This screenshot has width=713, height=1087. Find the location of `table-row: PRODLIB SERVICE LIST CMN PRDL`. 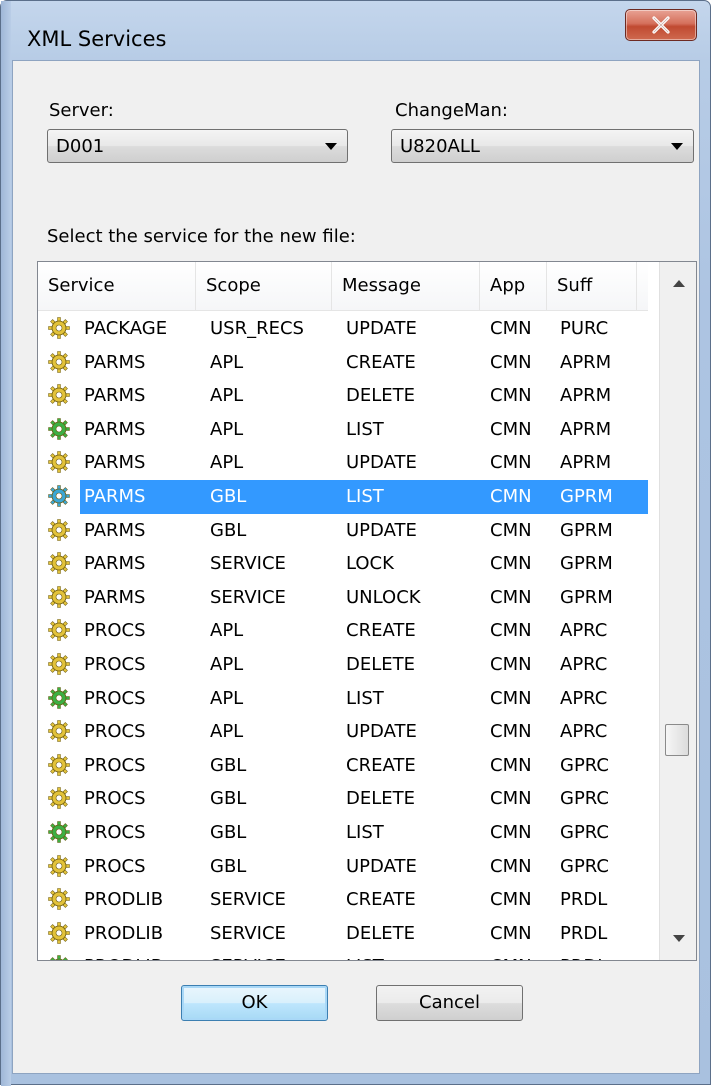

table-row: PRODLIB SERVICE LIST CMN PRDL is located at coordinates (343, 955).